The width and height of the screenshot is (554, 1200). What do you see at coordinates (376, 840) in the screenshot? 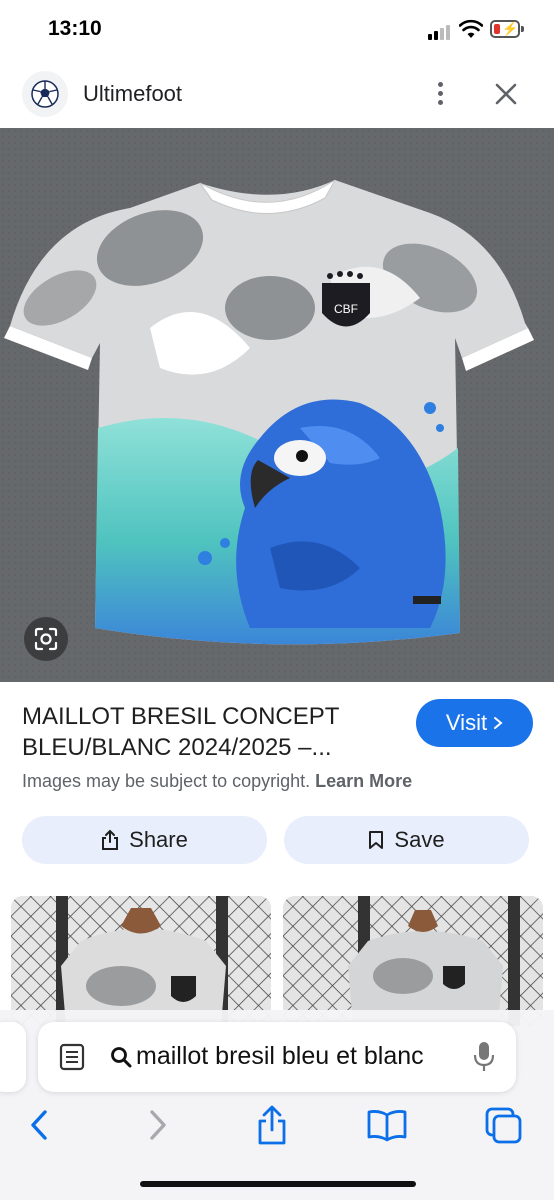
I see `bookmark-icon` at bounding box center [376, 840].